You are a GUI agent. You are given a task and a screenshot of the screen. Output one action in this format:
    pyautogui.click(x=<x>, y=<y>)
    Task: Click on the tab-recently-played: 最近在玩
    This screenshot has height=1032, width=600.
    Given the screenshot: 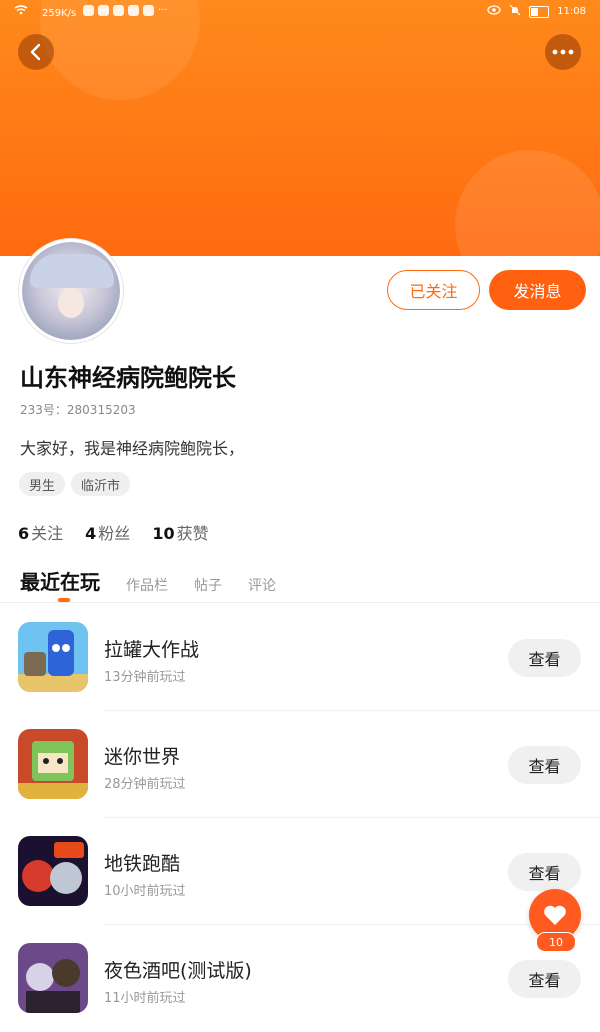 What is the action you would take?
    pyautogui.click(x=60, y=584)
    